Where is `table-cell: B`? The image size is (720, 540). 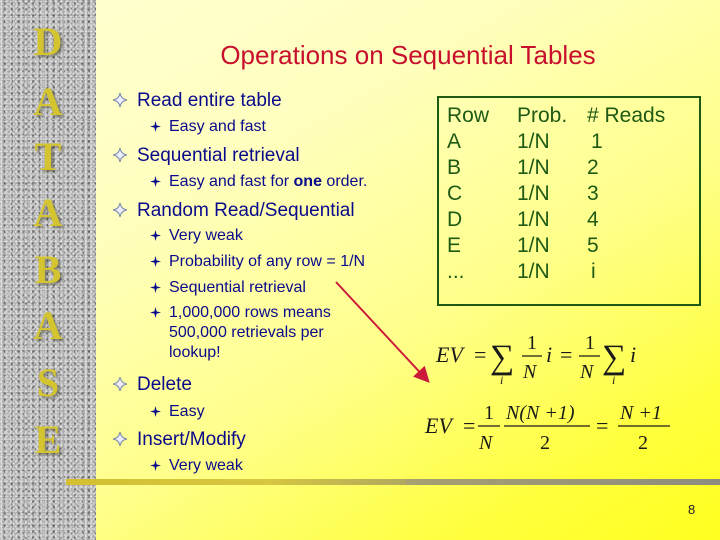
table-cell: B is located at coordinates (454, 167).